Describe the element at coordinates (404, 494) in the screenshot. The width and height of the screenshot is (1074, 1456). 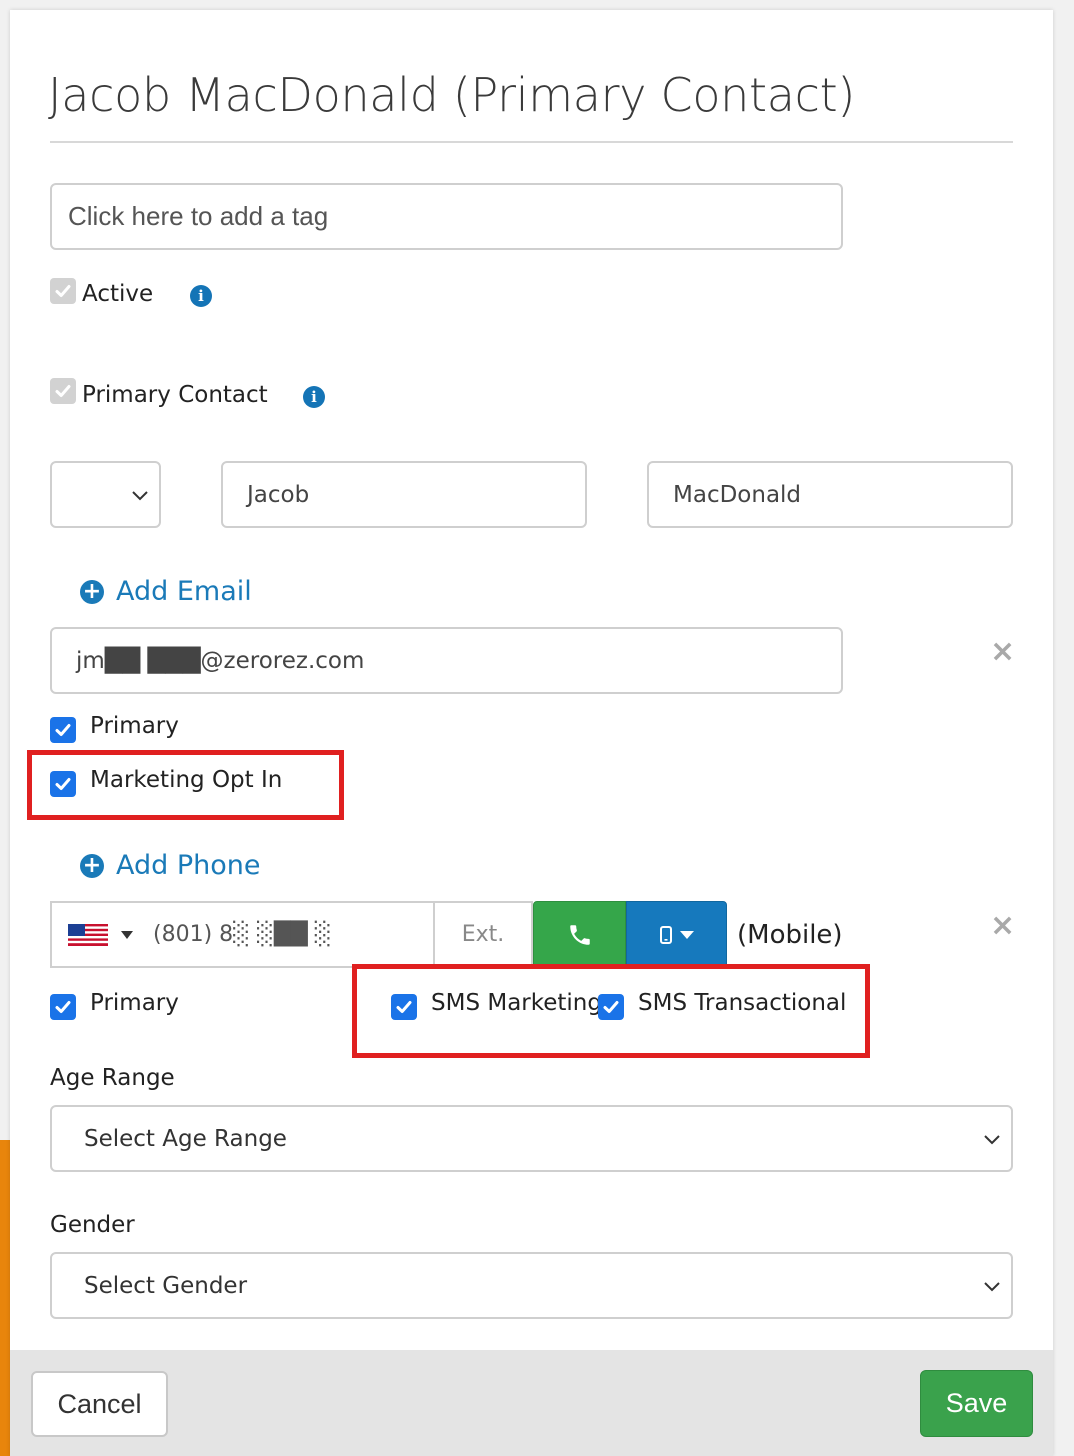
I see `first-name-input: Jacob` at that location.